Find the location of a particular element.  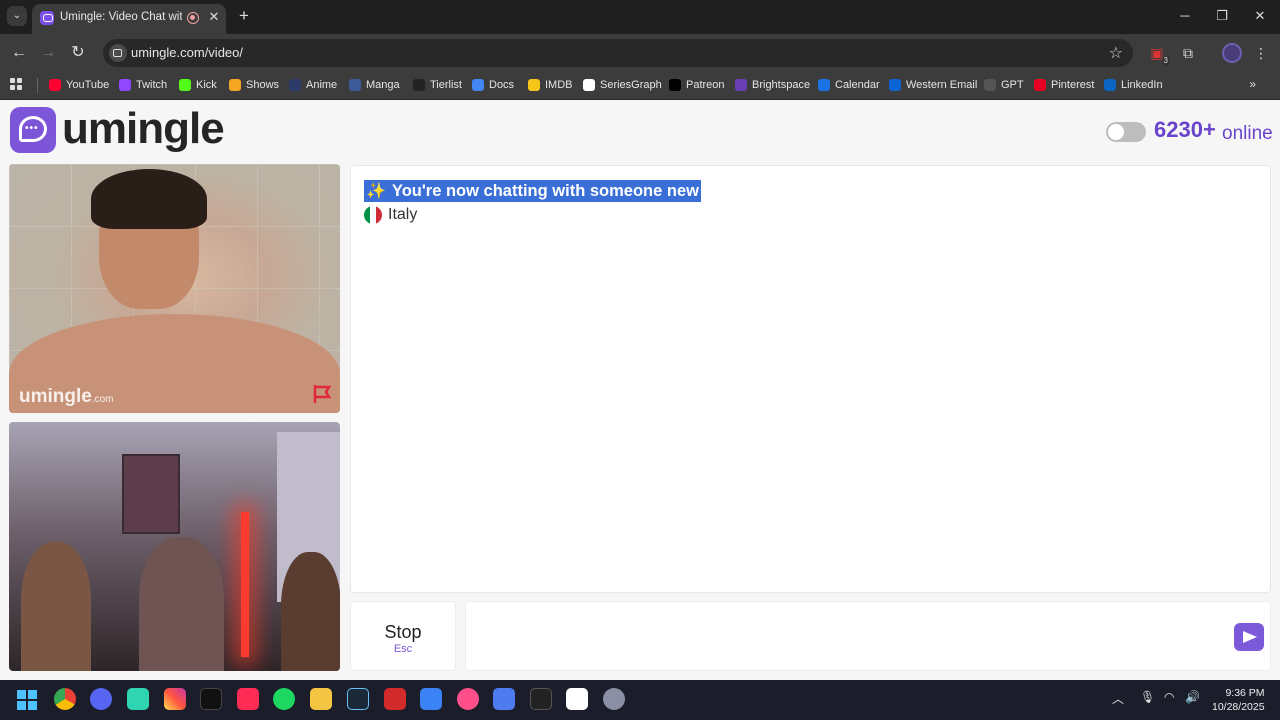

wifi-icon: ◠ is located at coordinates (1169, 697).